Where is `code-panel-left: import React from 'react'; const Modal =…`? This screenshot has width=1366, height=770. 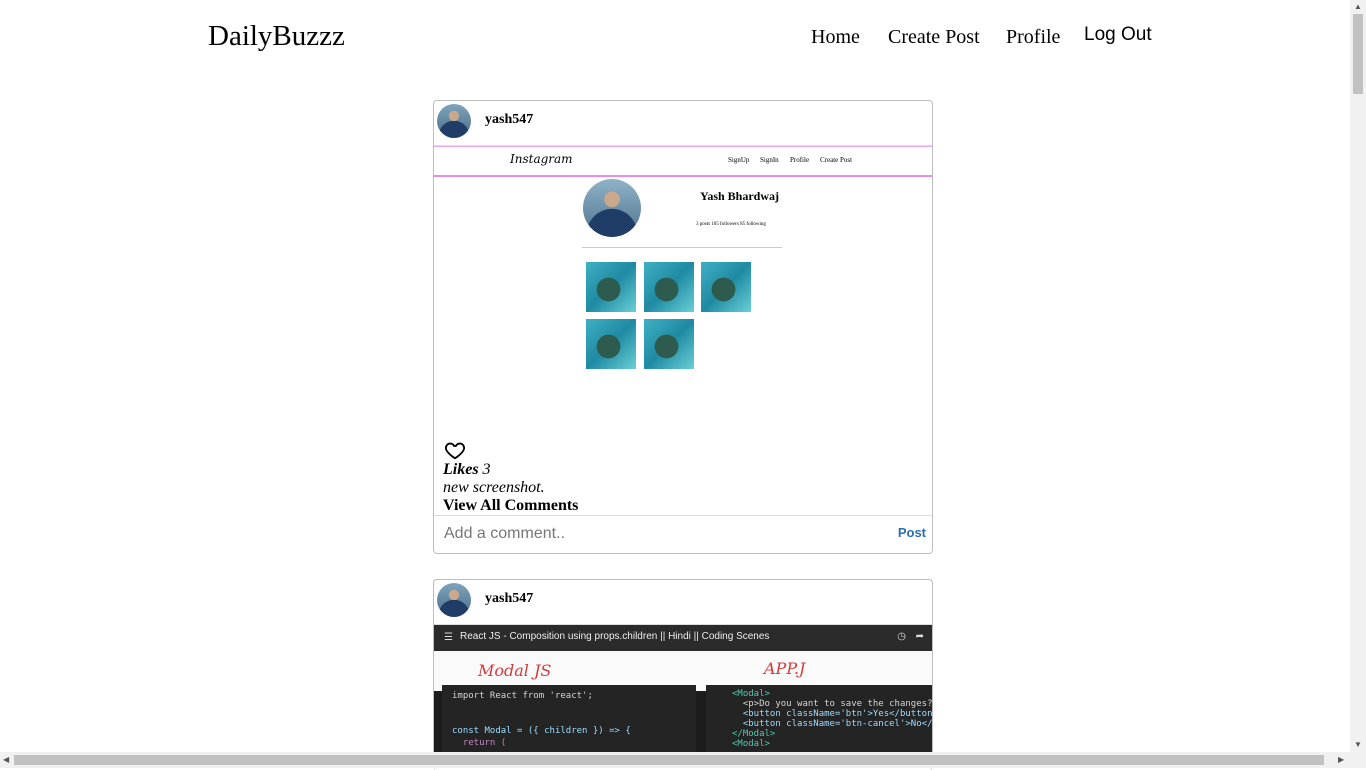
code-panel-left: import React from 'react'; const Modal =… is located at coordinates (569, 720).